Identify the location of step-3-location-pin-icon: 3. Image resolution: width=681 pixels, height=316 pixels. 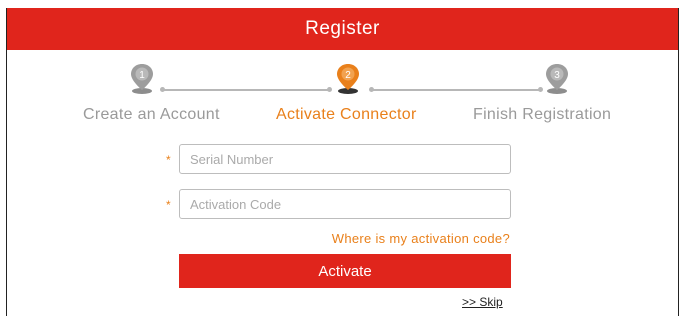
(557, 79).